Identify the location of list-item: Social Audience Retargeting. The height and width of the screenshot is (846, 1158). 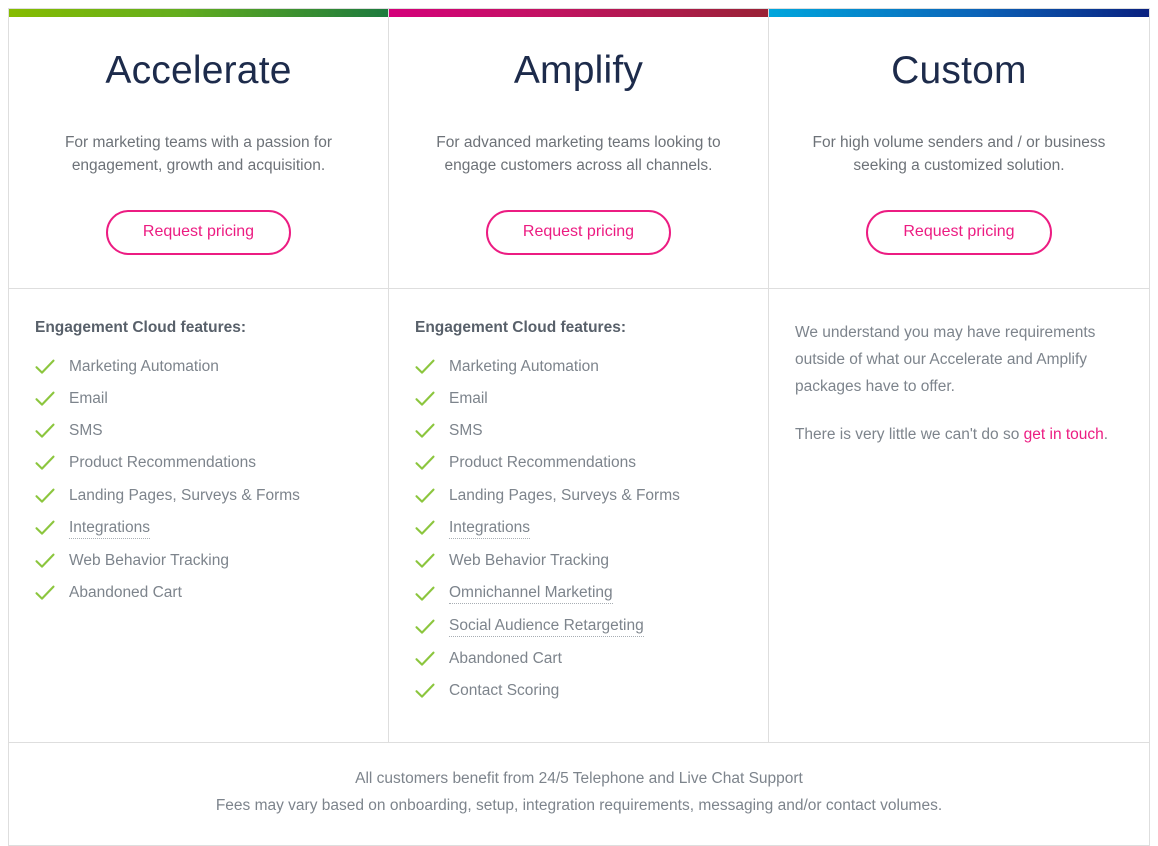
(578, 626).